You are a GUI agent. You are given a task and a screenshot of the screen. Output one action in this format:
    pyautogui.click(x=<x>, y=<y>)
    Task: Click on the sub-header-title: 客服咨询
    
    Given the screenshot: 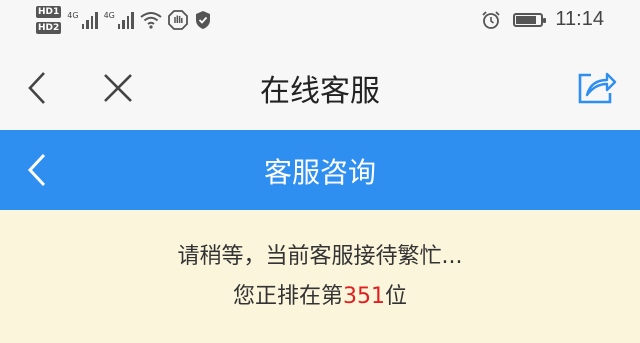 What is the action you would take?
    pyautogui.click(x=319, y=172)
    